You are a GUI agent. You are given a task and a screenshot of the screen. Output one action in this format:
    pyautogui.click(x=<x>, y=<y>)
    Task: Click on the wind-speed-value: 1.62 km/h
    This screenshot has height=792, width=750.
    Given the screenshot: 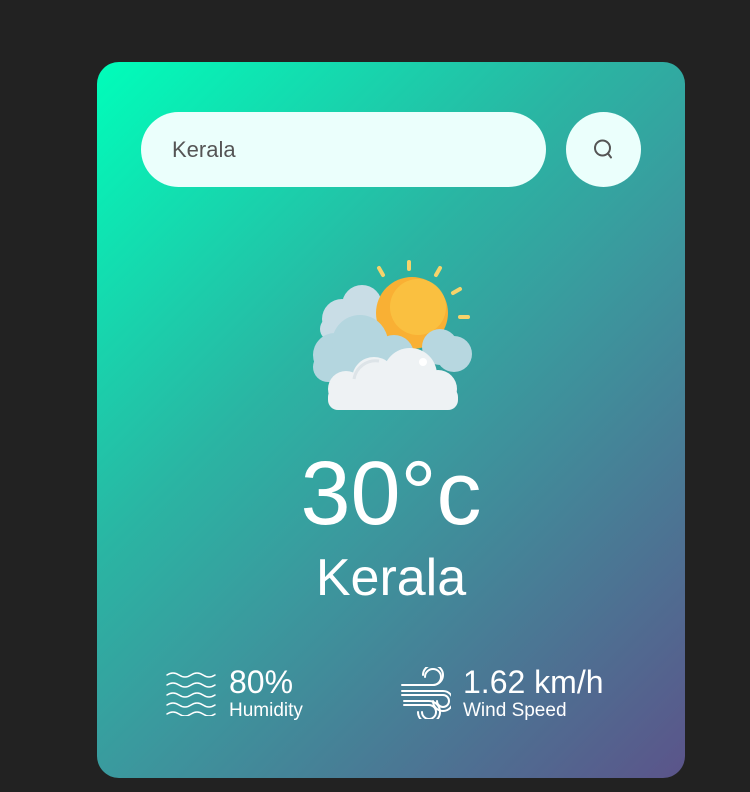 What is the action you would take?
    pyautogui.click(x=533, y=682)
    